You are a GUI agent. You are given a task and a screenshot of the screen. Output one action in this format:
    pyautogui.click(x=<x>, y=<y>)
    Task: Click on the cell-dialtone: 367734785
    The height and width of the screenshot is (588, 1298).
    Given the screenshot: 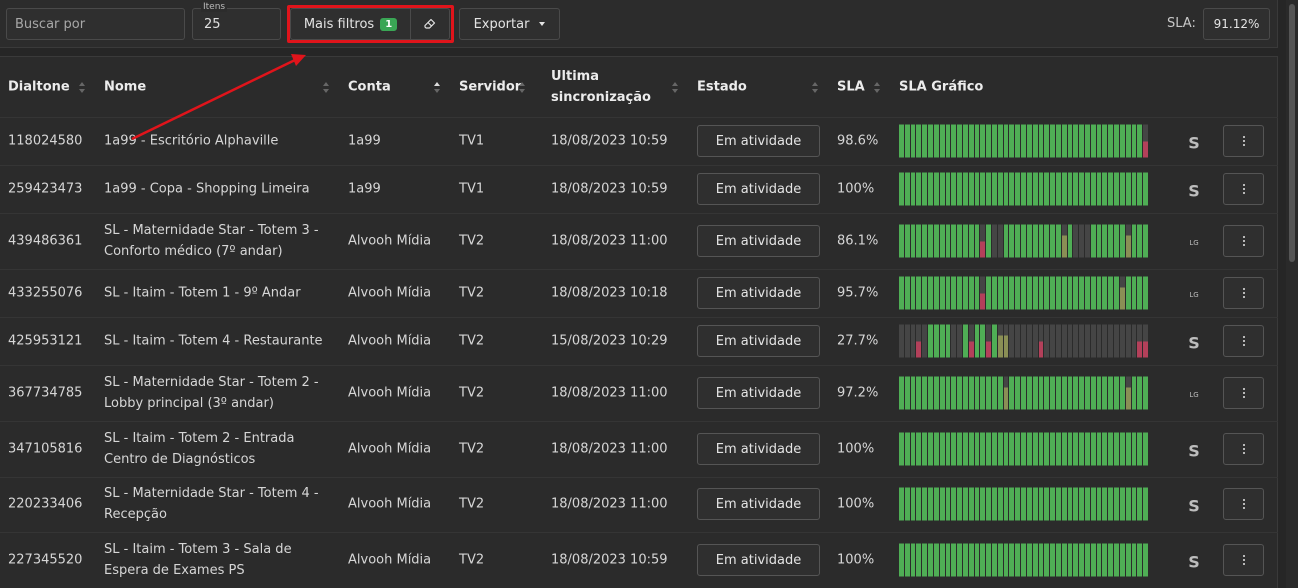 What is the action you would take?
    pyautogui.click(x=45, y=393)
    